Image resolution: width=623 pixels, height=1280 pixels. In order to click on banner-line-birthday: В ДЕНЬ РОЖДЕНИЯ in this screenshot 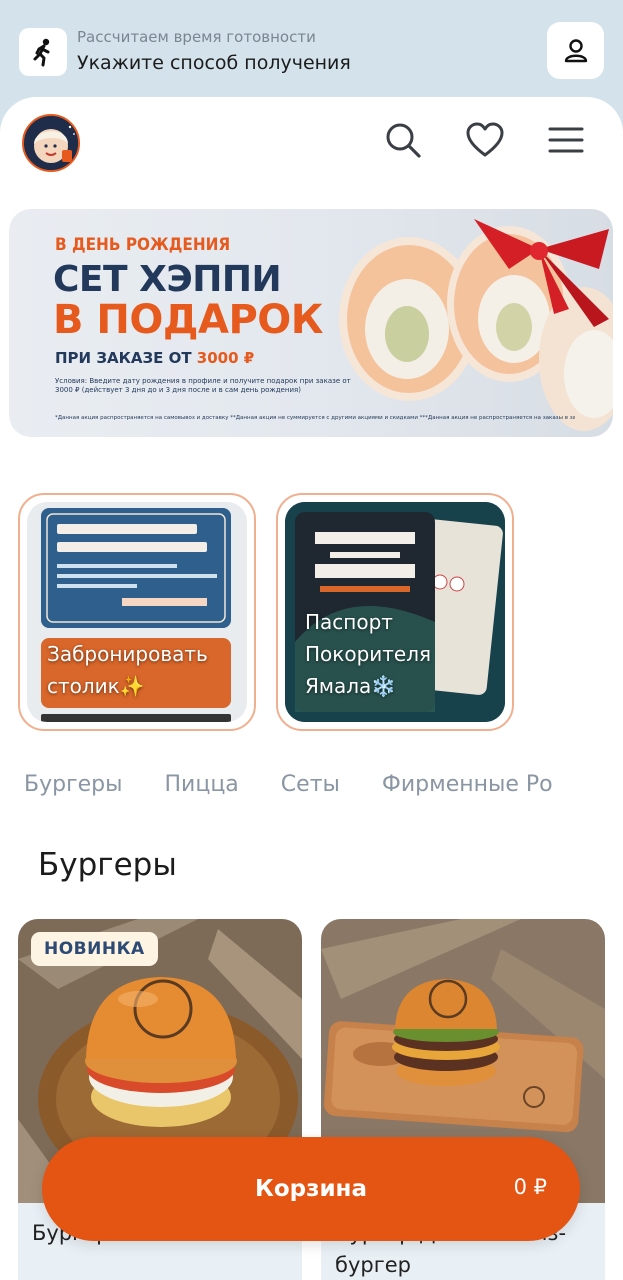, I will do `click(143, 245)`.